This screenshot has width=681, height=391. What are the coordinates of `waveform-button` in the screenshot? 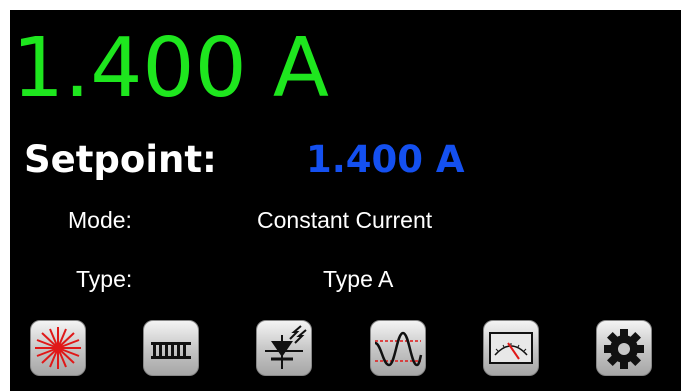 It's located at (398, 348).